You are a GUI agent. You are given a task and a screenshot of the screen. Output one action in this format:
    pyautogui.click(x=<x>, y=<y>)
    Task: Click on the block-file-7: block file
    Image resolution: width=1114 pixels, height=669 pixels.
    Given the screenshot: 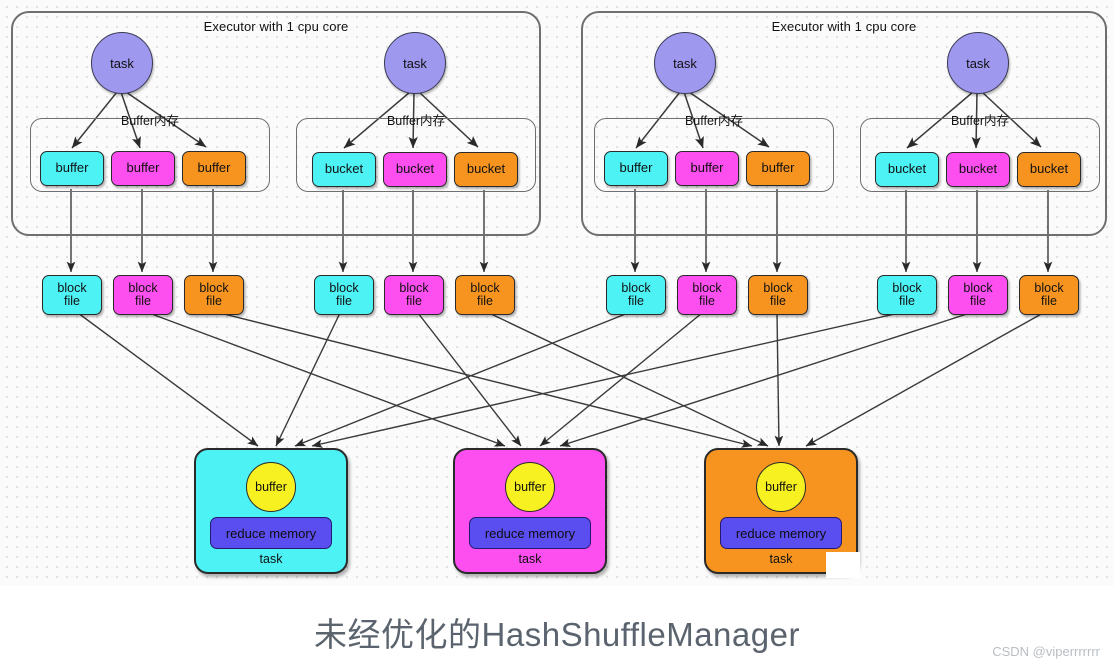 What is the action you would take?
    pyautogui.click(x=636, y=295)
    